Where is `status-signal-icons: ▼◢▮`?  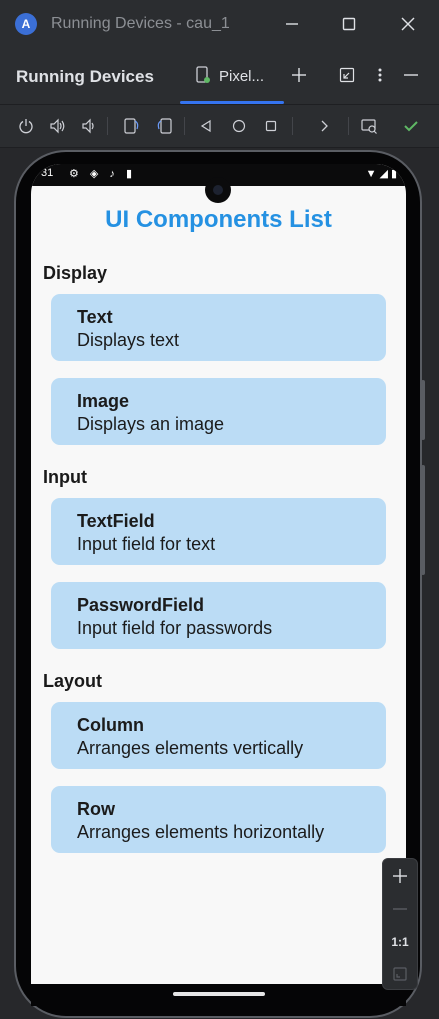
status-signal-icons: ▼◢▮ is located at coordinates (382, 174).